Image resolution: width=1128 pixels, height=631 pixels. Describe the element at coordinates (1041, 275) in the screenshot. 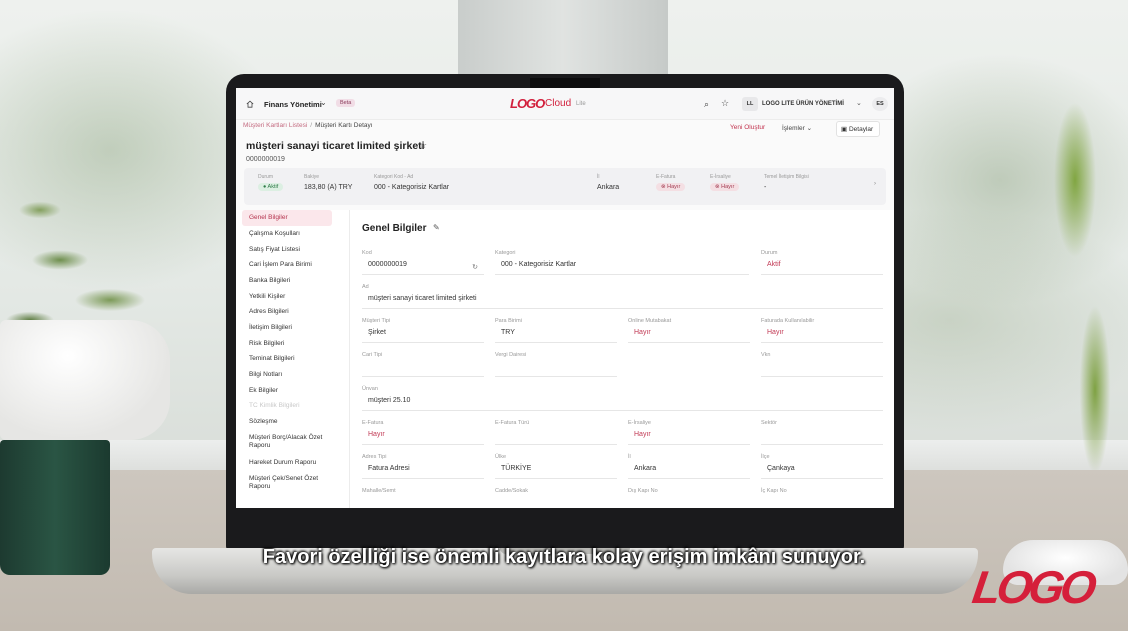

I see `right-plant-leaf` at that location.